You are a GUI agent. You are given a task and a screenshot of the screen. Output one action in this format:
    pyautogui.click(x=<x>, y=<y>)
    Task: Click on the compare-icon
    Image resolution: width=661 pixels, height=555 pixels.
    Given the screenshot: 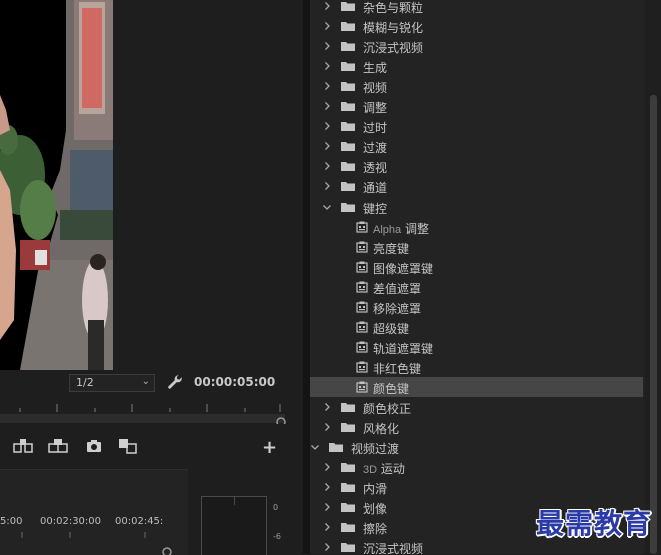 What is the action you would take?
    pyautogui.click(x=128, y=446)
    